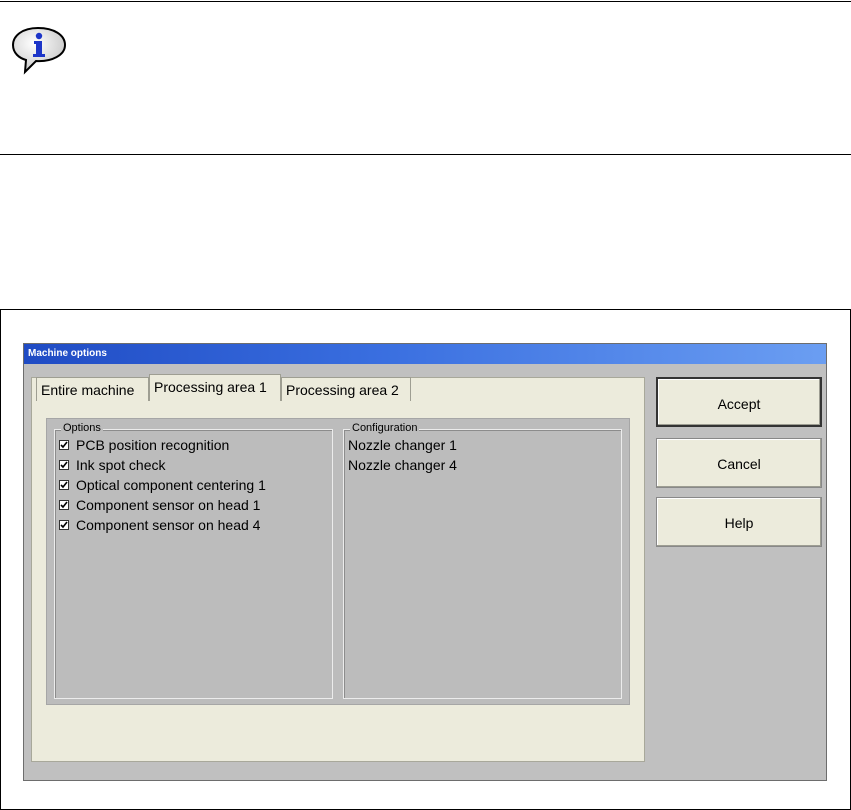 The height and width of the screenshot is (810, 851). I want to click on config-item: Nozzle changer 1, so click(402, 445).